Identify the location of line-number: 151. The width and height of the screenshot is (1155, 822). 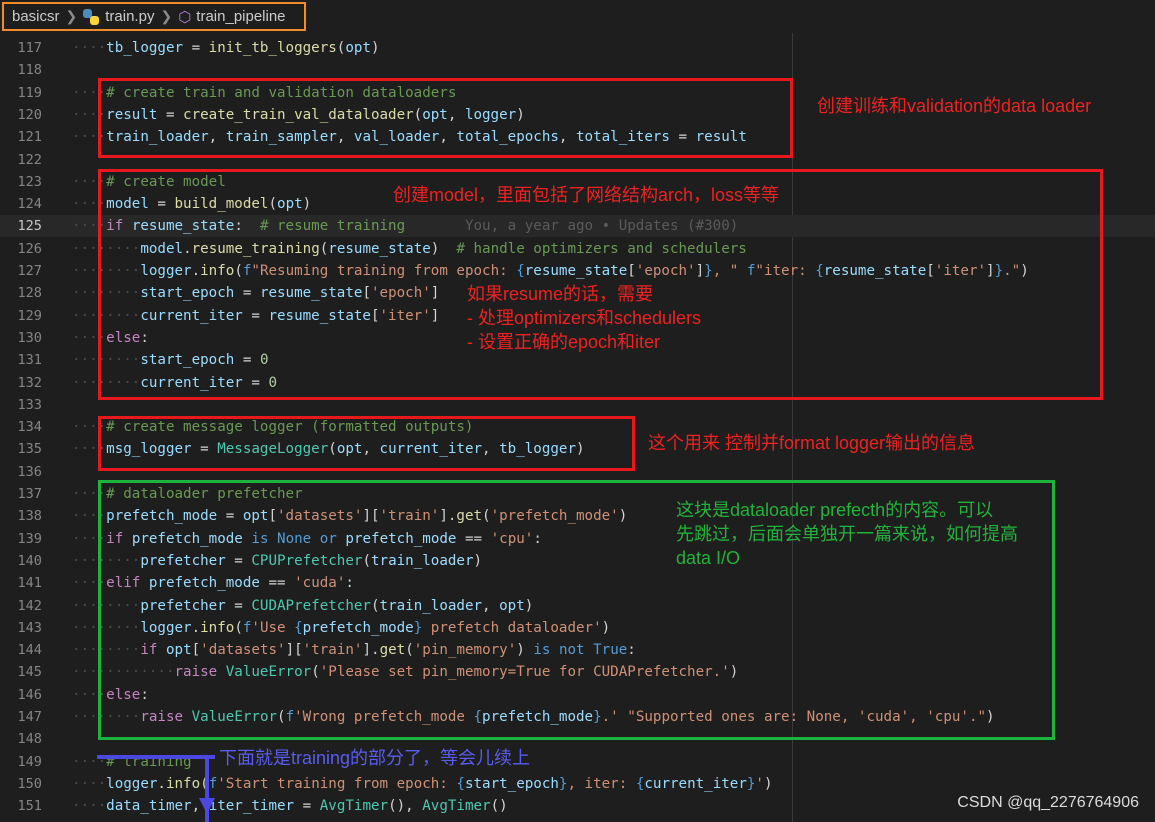
(29, 806).